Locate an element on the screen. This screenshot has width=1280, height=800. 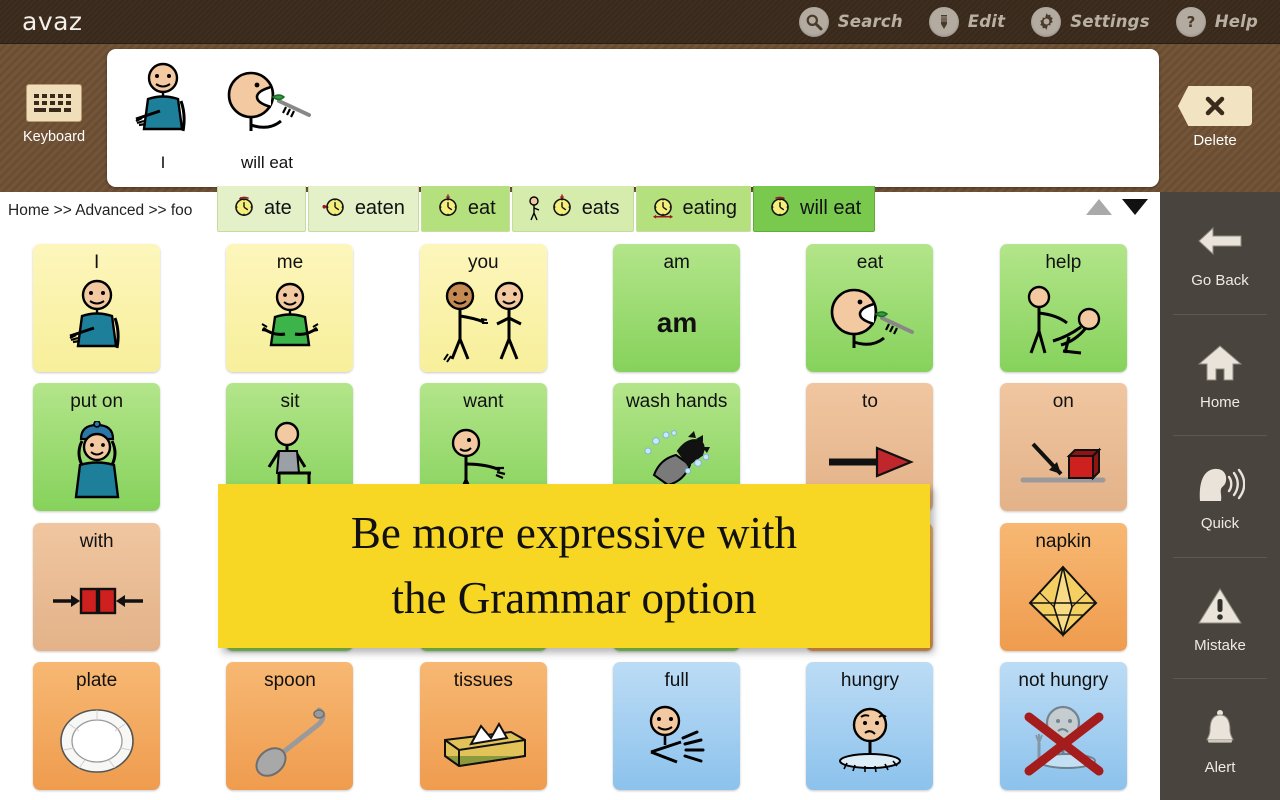
symbol-cell-label: napkin is located at coordinates (1063, 541).